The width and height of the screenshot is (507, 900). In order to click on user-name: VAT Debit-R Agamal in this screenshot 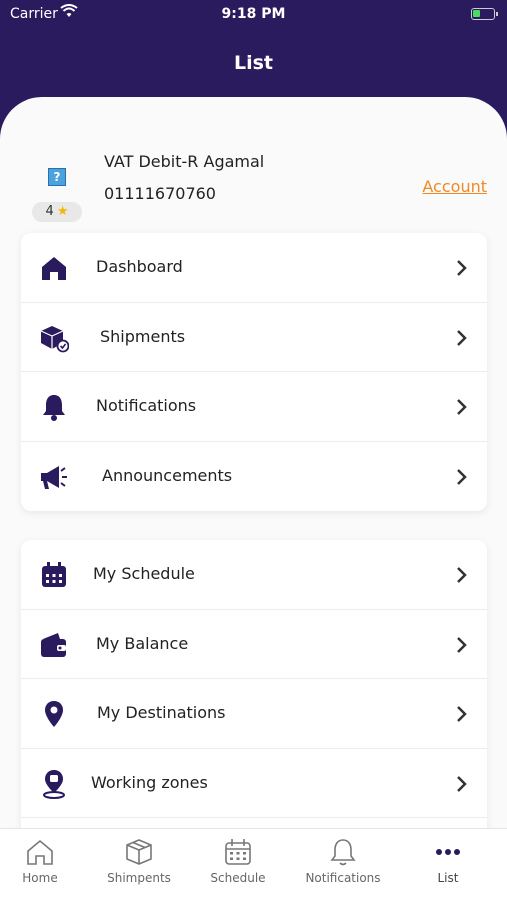, I will do `click(184, 161)`.